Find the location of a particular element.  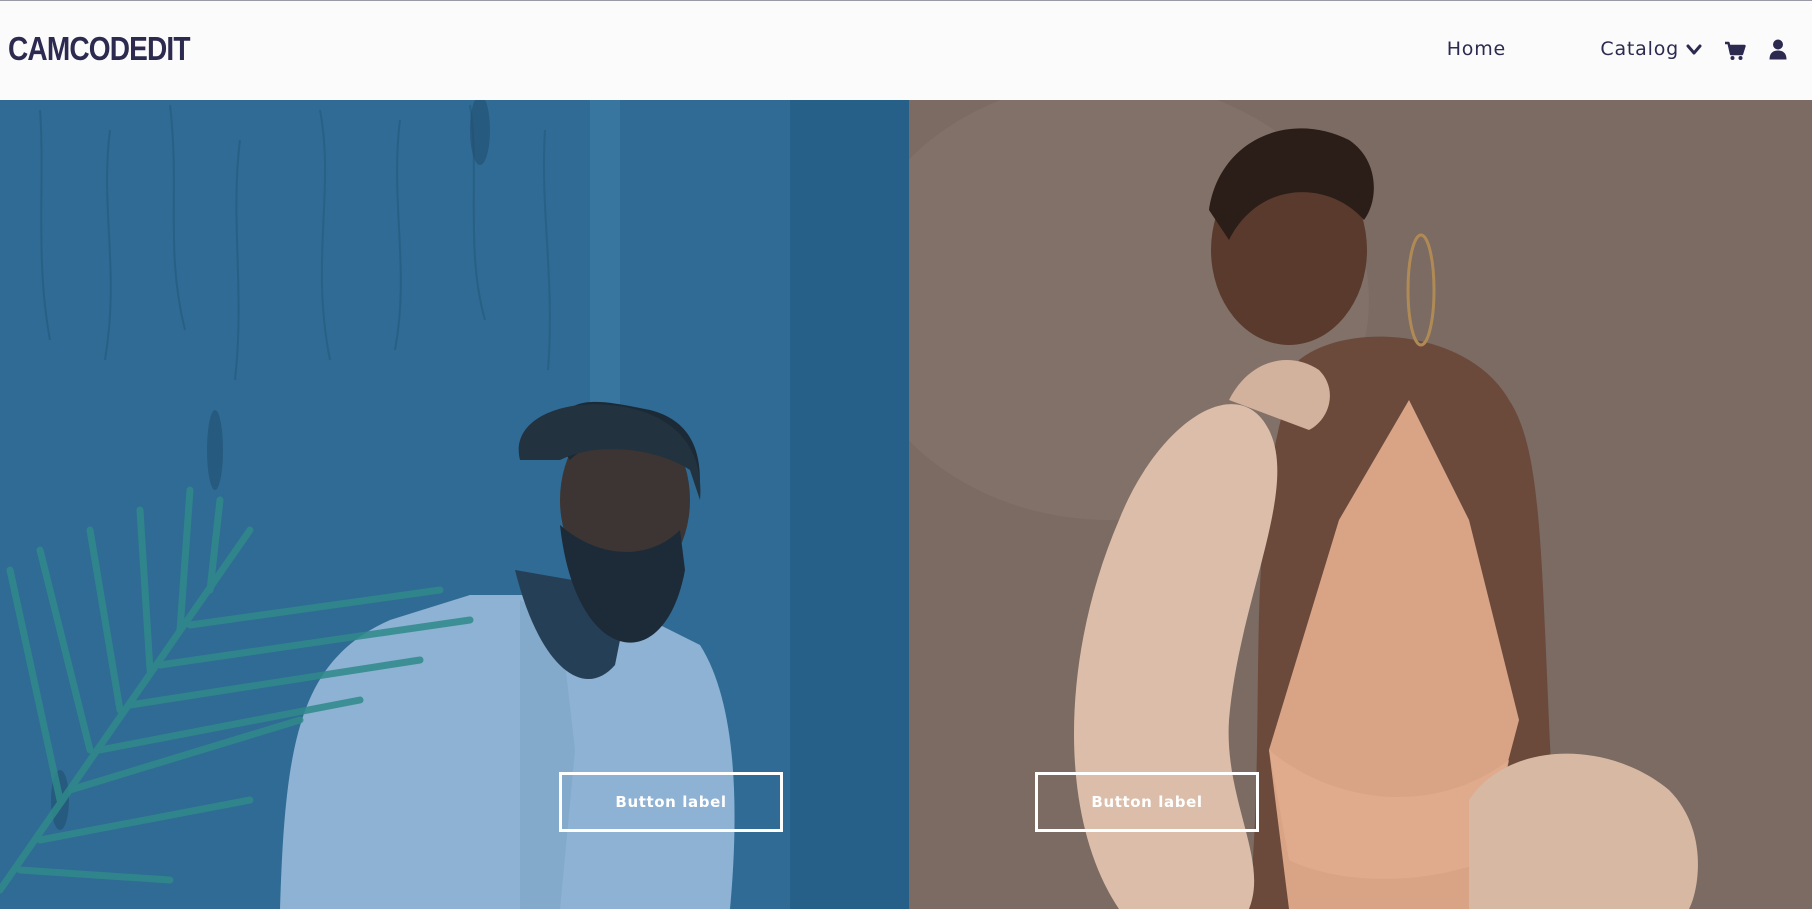

user-icon is located at coordinates (1778, 49).